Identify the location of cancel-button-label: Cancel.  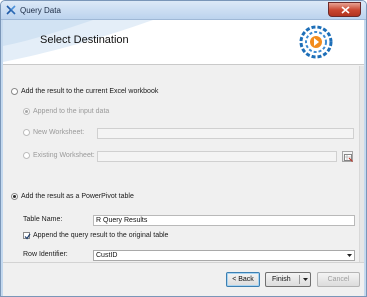
(338, 279).